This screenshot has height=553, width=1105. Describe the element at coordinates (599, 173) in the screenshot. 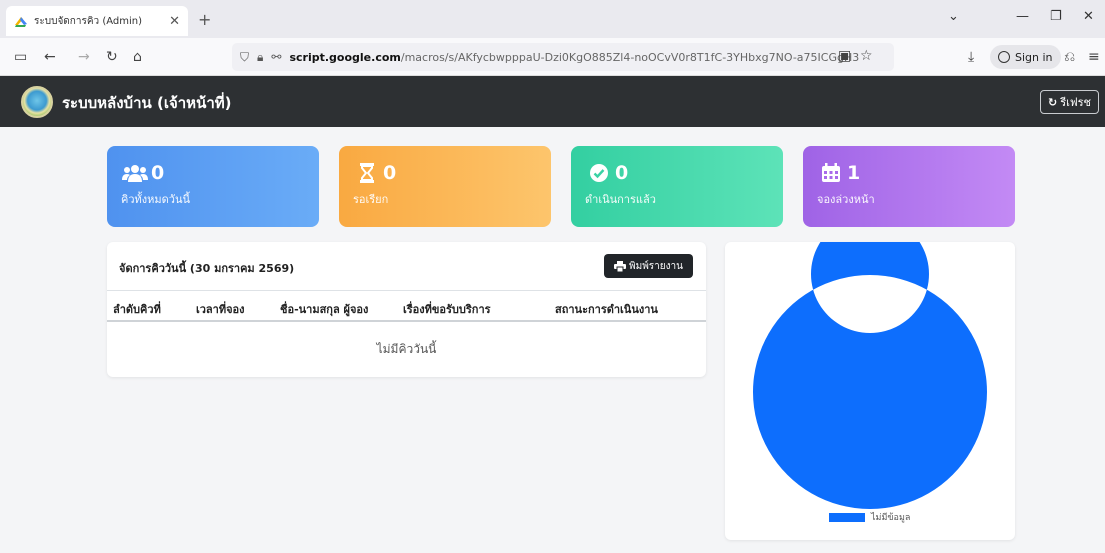

I see `check-circle-icon` at that location.